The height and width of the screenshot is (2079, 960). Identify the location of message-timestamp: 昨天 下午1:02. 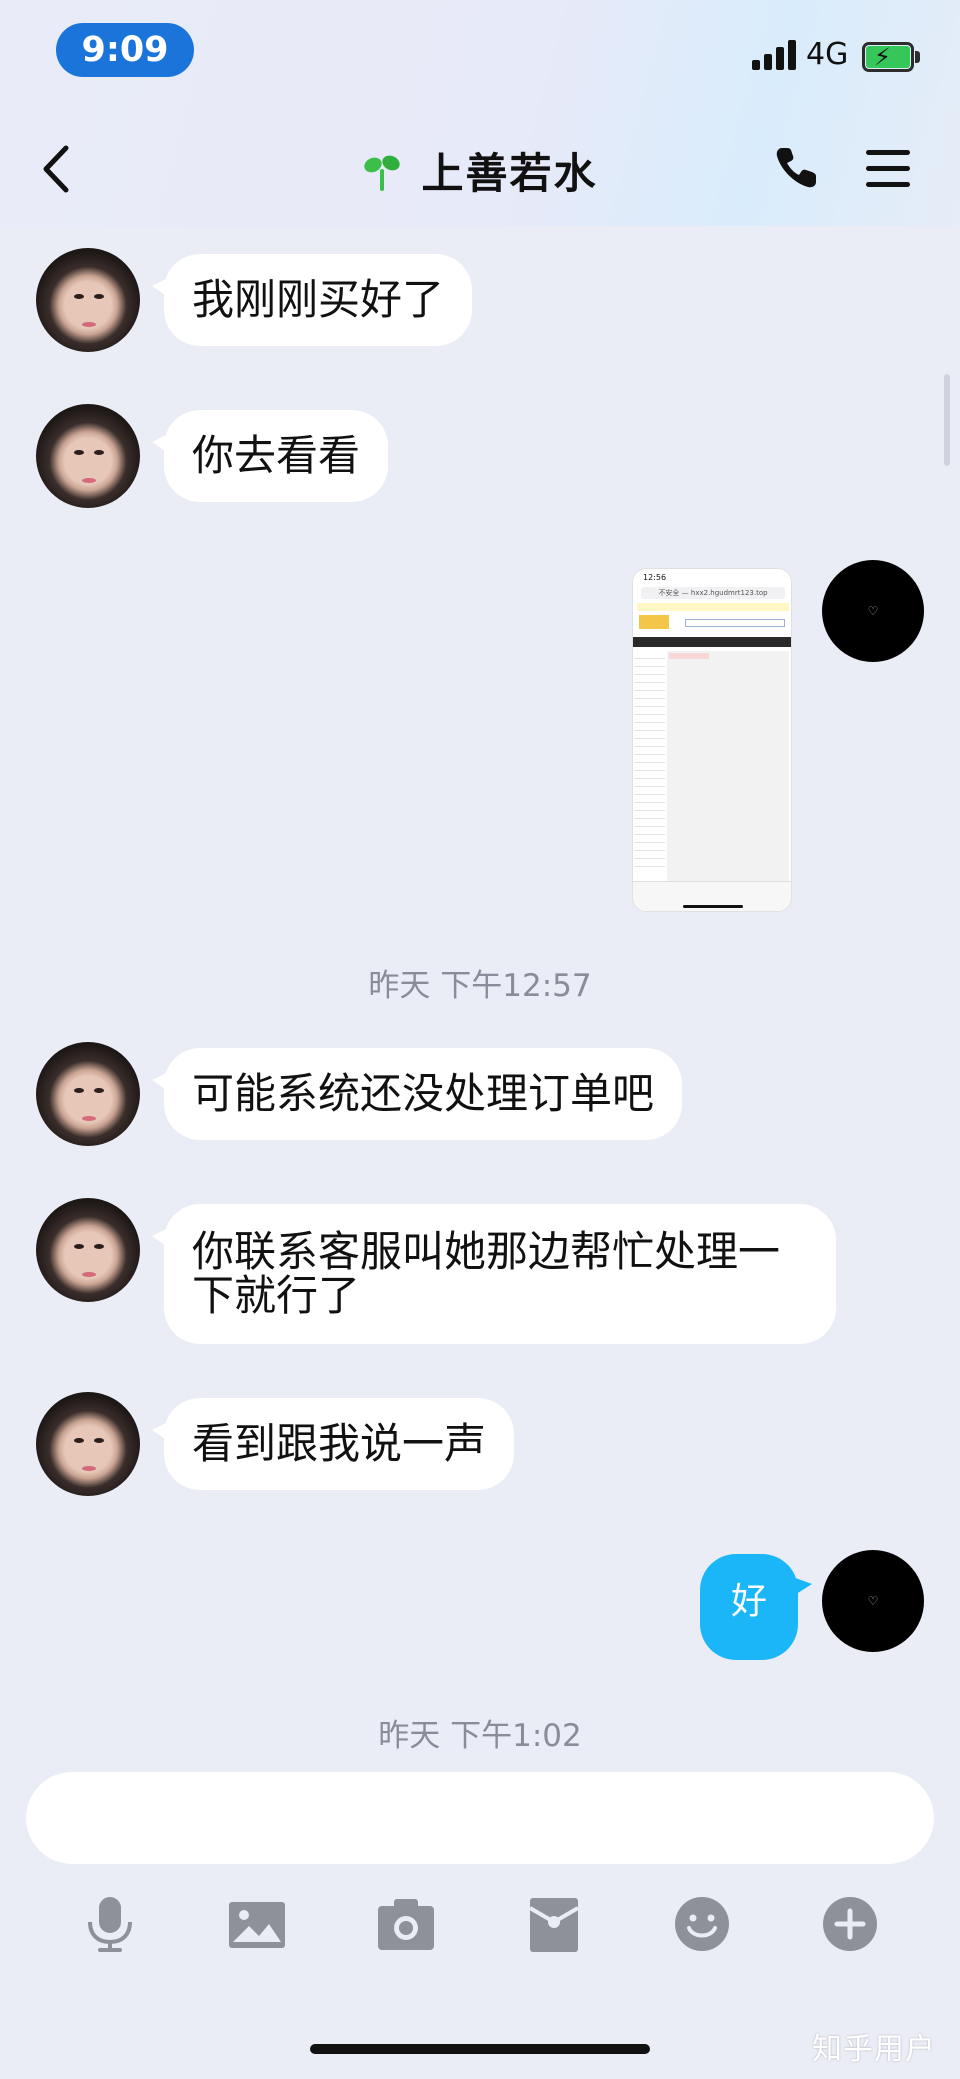
(480, 1736).